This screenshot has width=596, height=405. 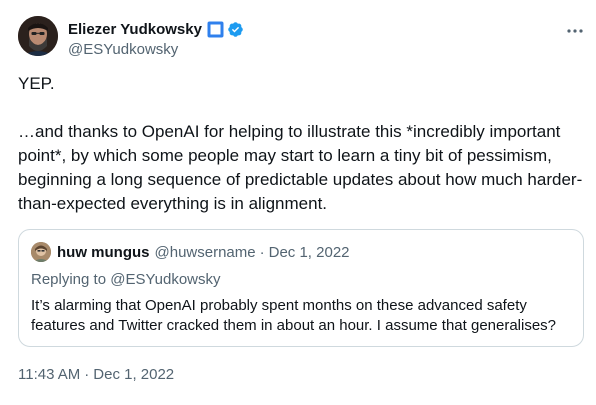 What do you see at coordinates (133, 374) in the screenshot?
I see `timestamp-date: Dec 1, 2022` at bounding box center [133, 374].